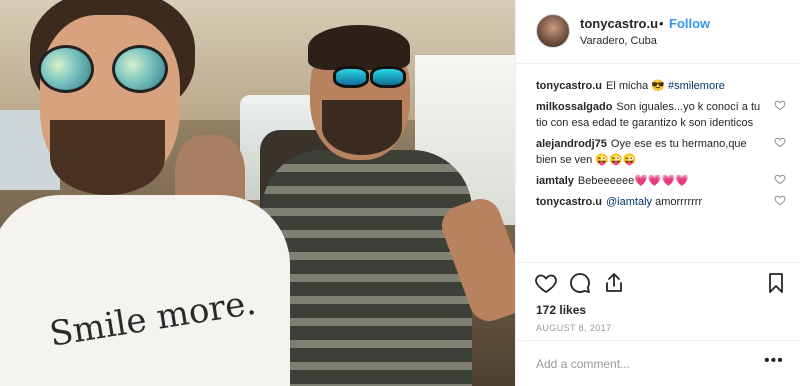  Describe the element at coordinates (689, 23) in the screenshot. I see `follow-button: Follow` at that location.